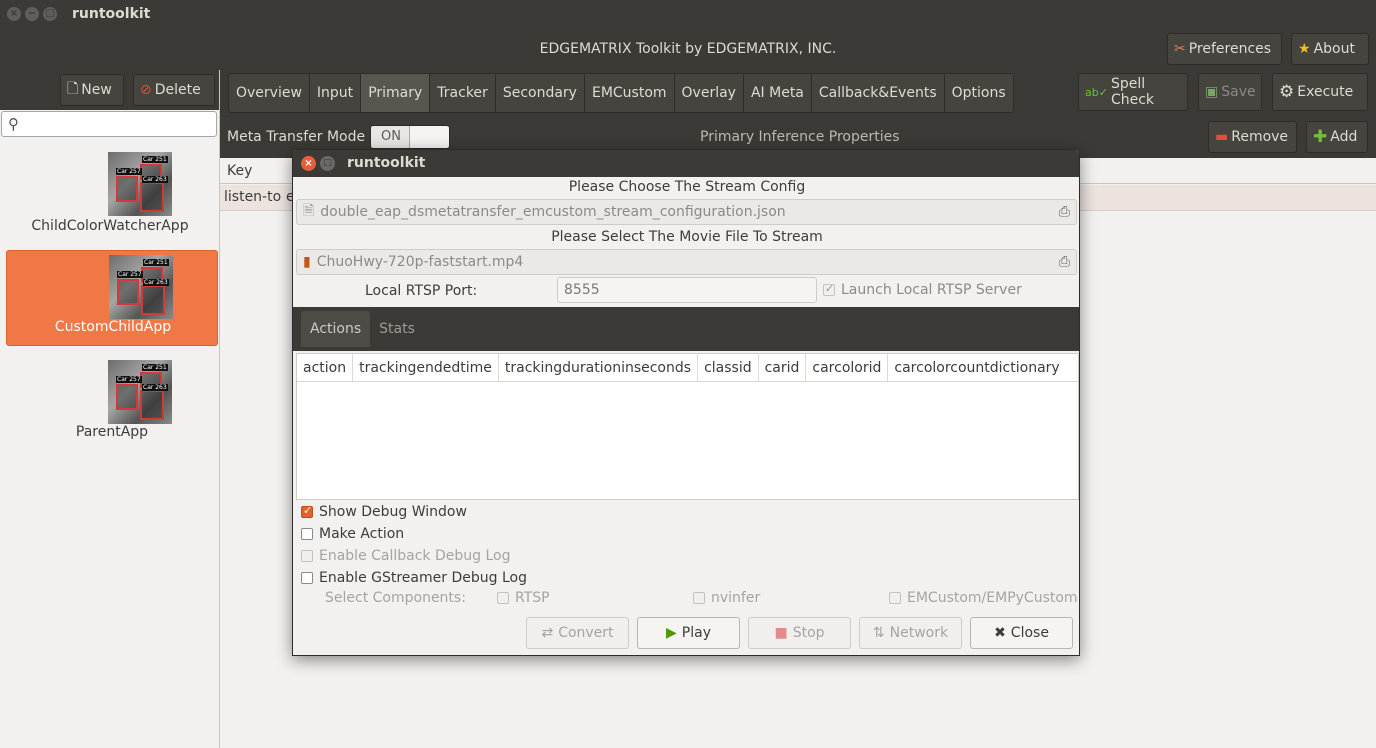 This screenshot has width=1376, height=748. Describe the element at coordinates (829, 289) in the screenshot. I see `launch-rtsp-checkbox` at that location.